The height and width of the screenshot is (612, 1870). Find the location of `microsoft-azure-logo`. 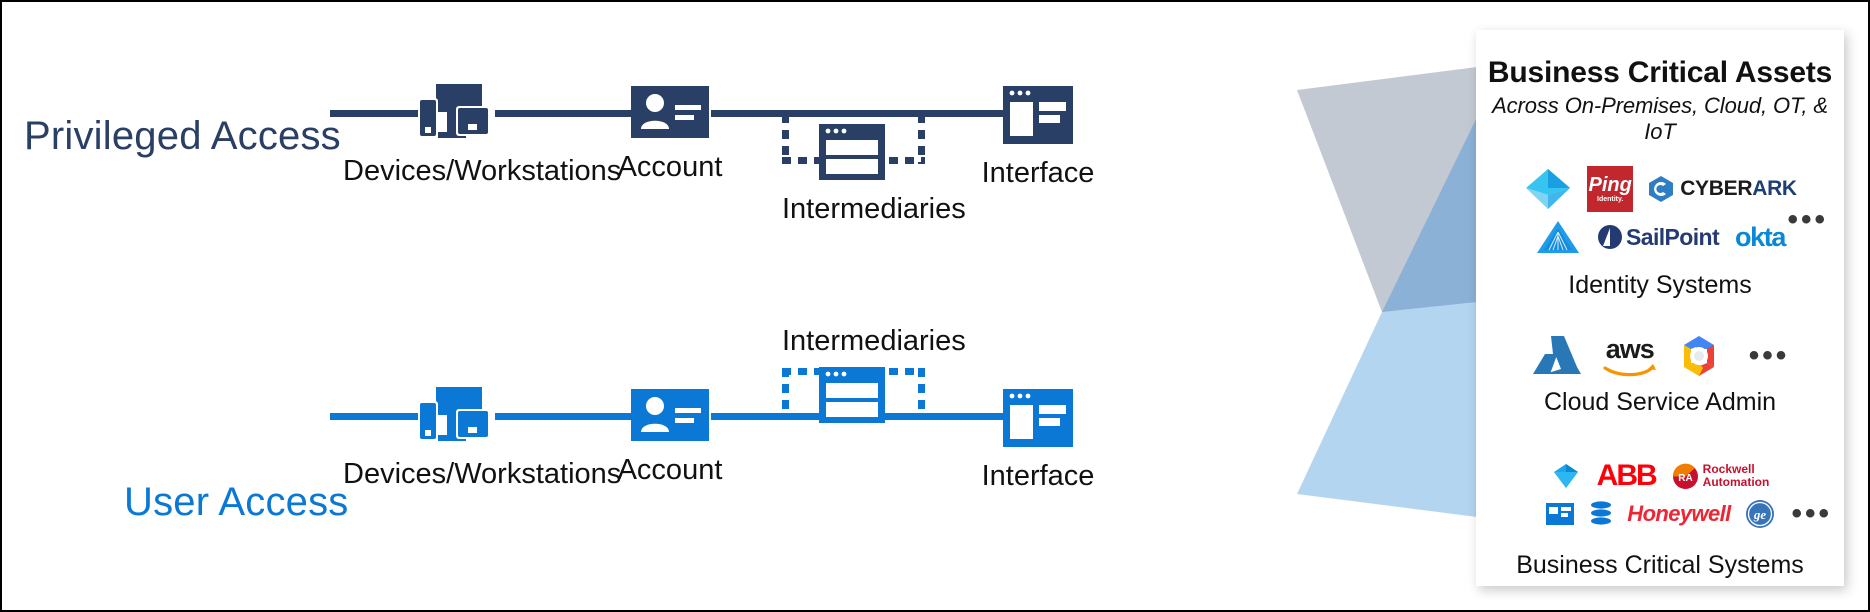

microsoft-azure-logo is located at coordinates (1557, 356).